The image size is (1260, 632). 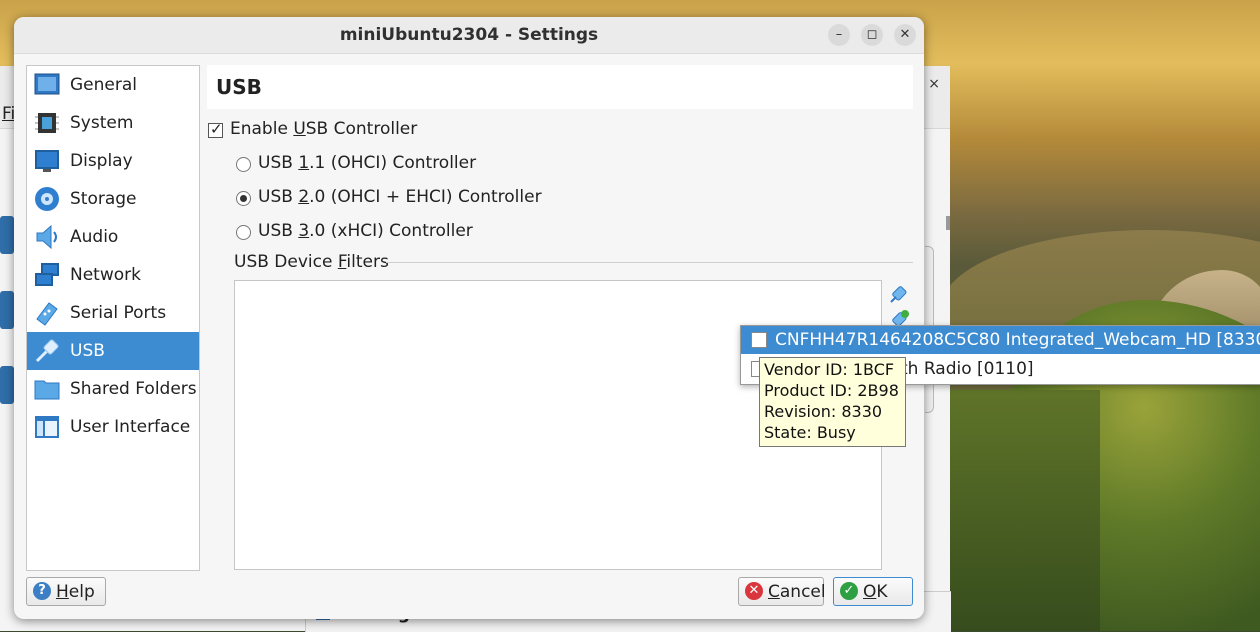 I want to click on mnemonic: C, so click(x=774, y=592).